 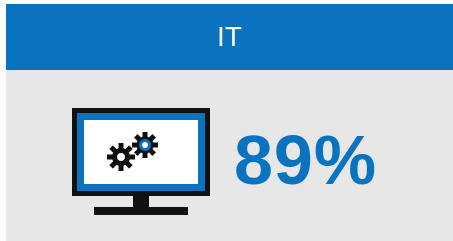 I want to click on blue-gear-icon, so click(x=145, y=145).